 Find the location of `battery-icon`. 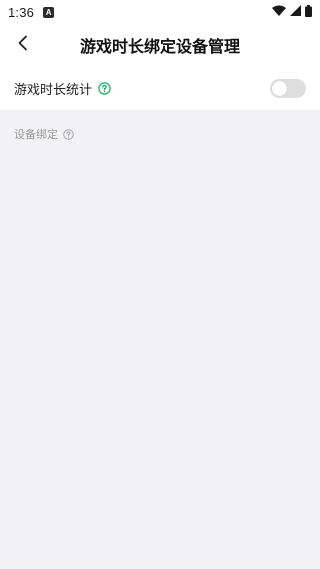

battery-icon is located at coordinates (308, 12).